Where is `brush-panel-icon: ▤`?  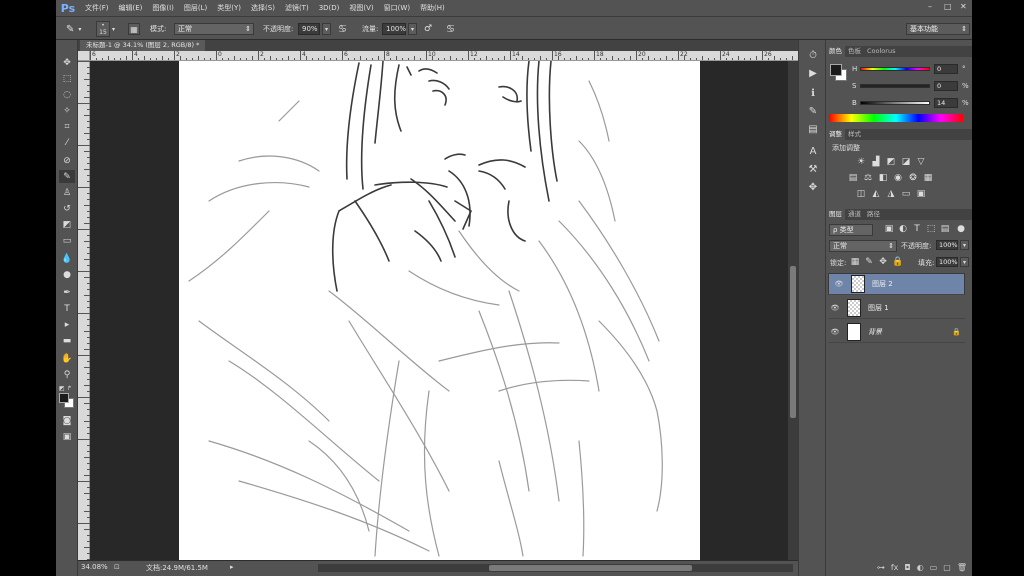 brush-panel-icon: ▤ is located at coordinates (813, 129).